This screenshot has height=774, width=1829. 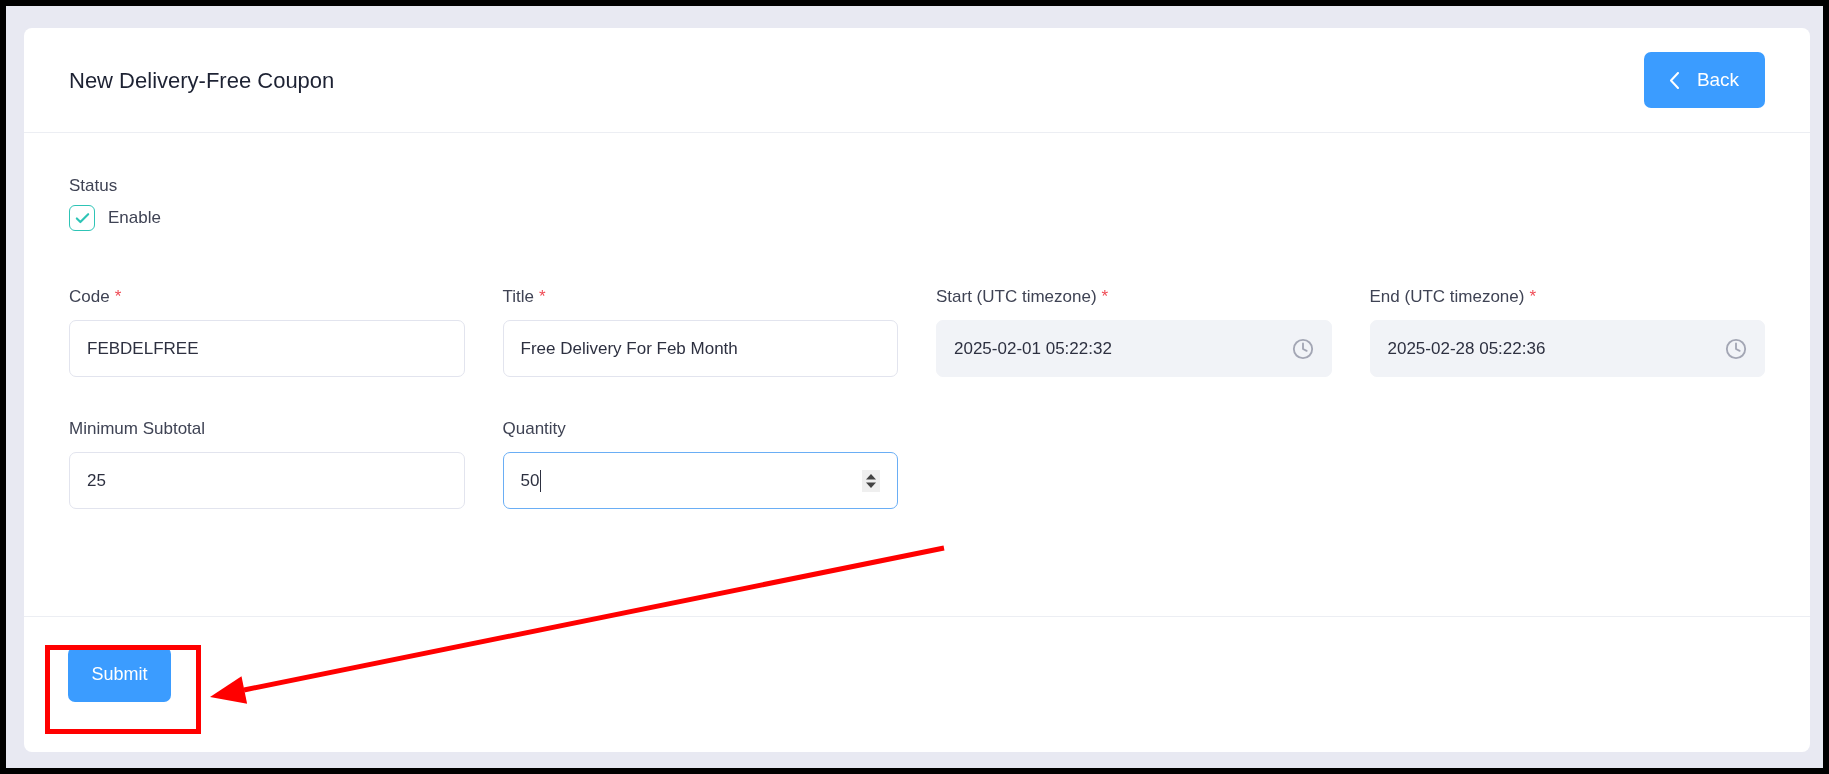 I want to click on datetime-field: 2025-02-01 05:22:32, so click(x=1134, y=348).